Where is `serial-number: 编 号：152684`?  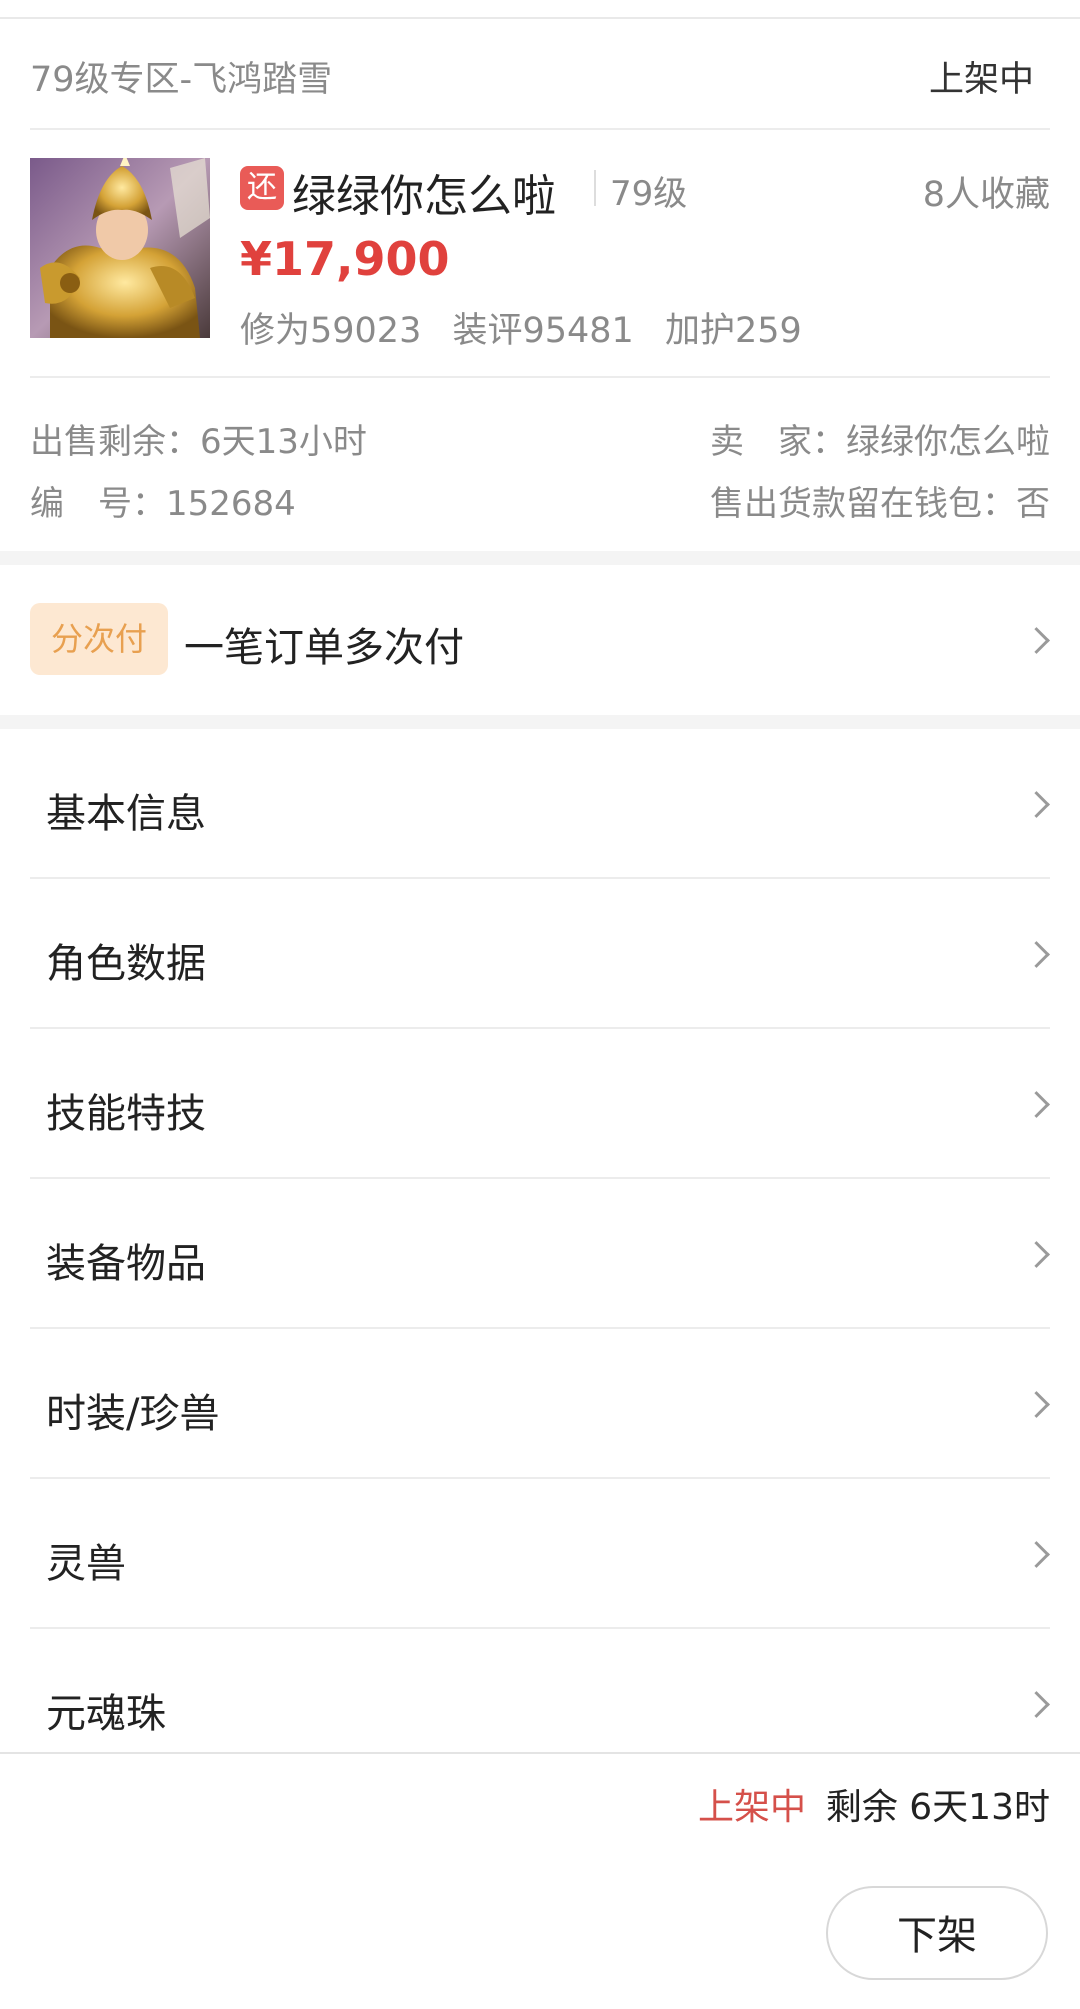
serial-number: 编 号：152684 is located at coordinates (163, 504).